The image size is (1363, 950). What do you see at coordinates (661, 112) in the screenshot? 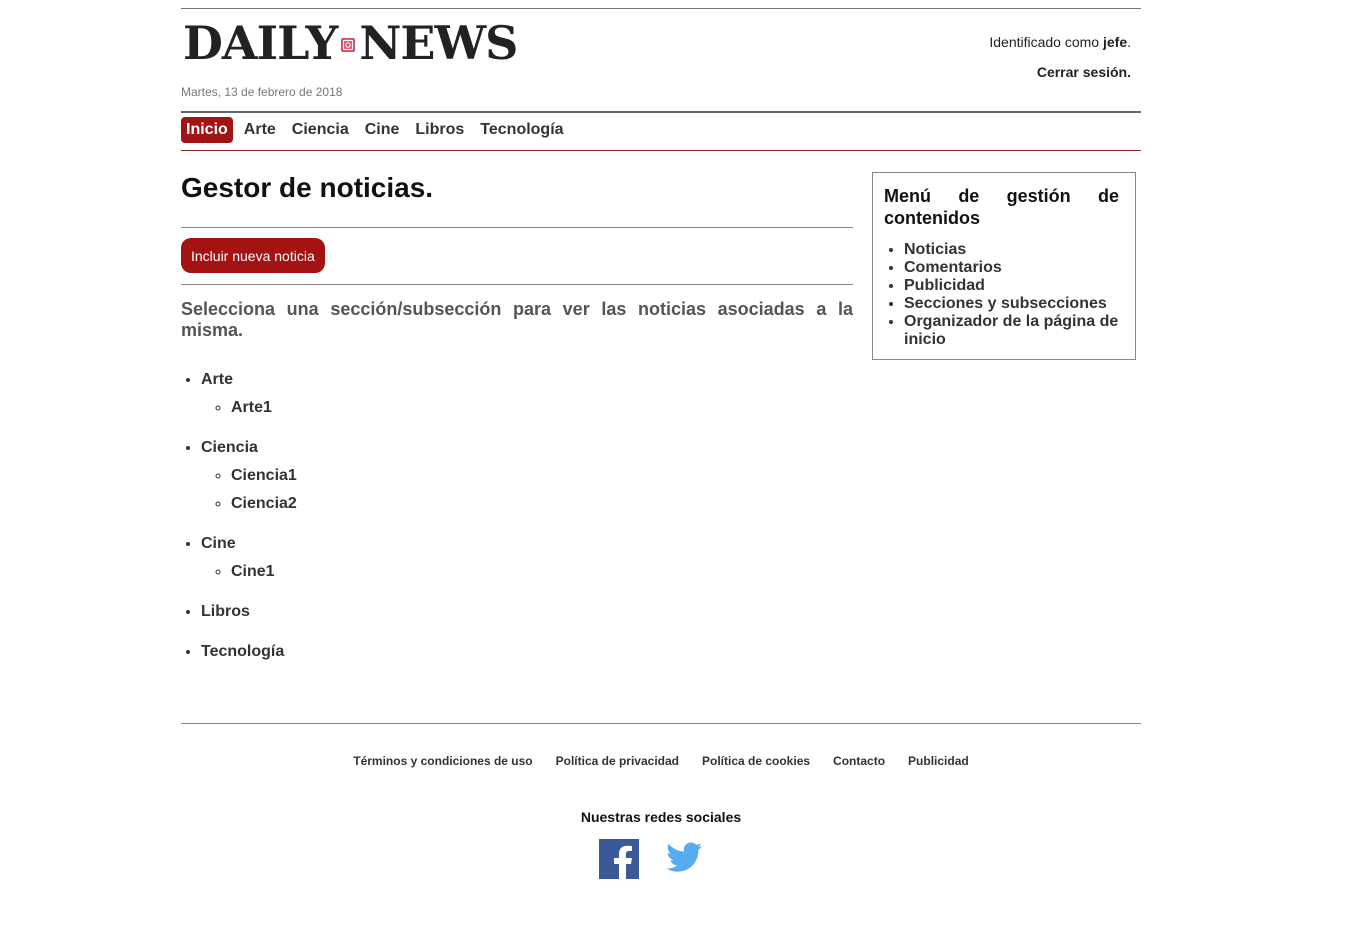
I see `nav-top-divider` at bounding box center [661, 112].